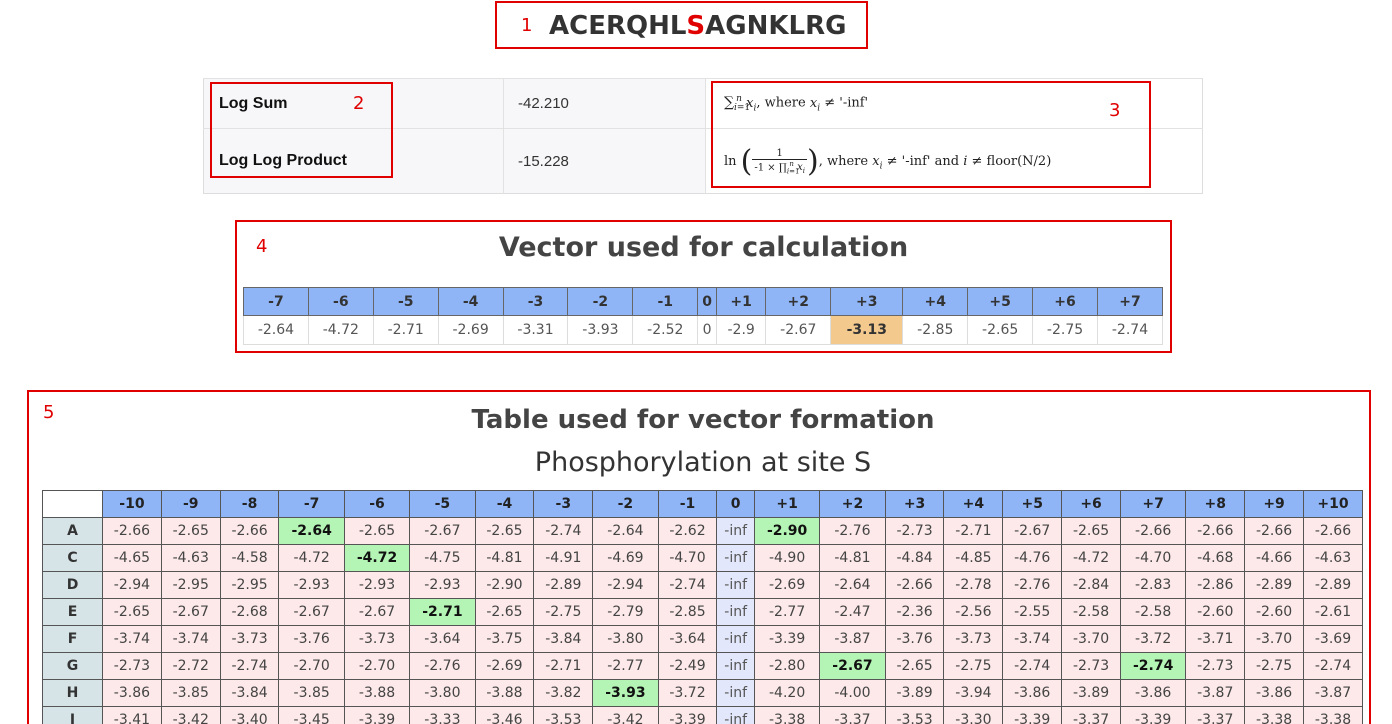 This screenshot has width=1392, height=724. What do you see at coordinates (132, 715) in the screenshot?
I see `matrix-cell: -3.41` at bounding box center [132, 715].